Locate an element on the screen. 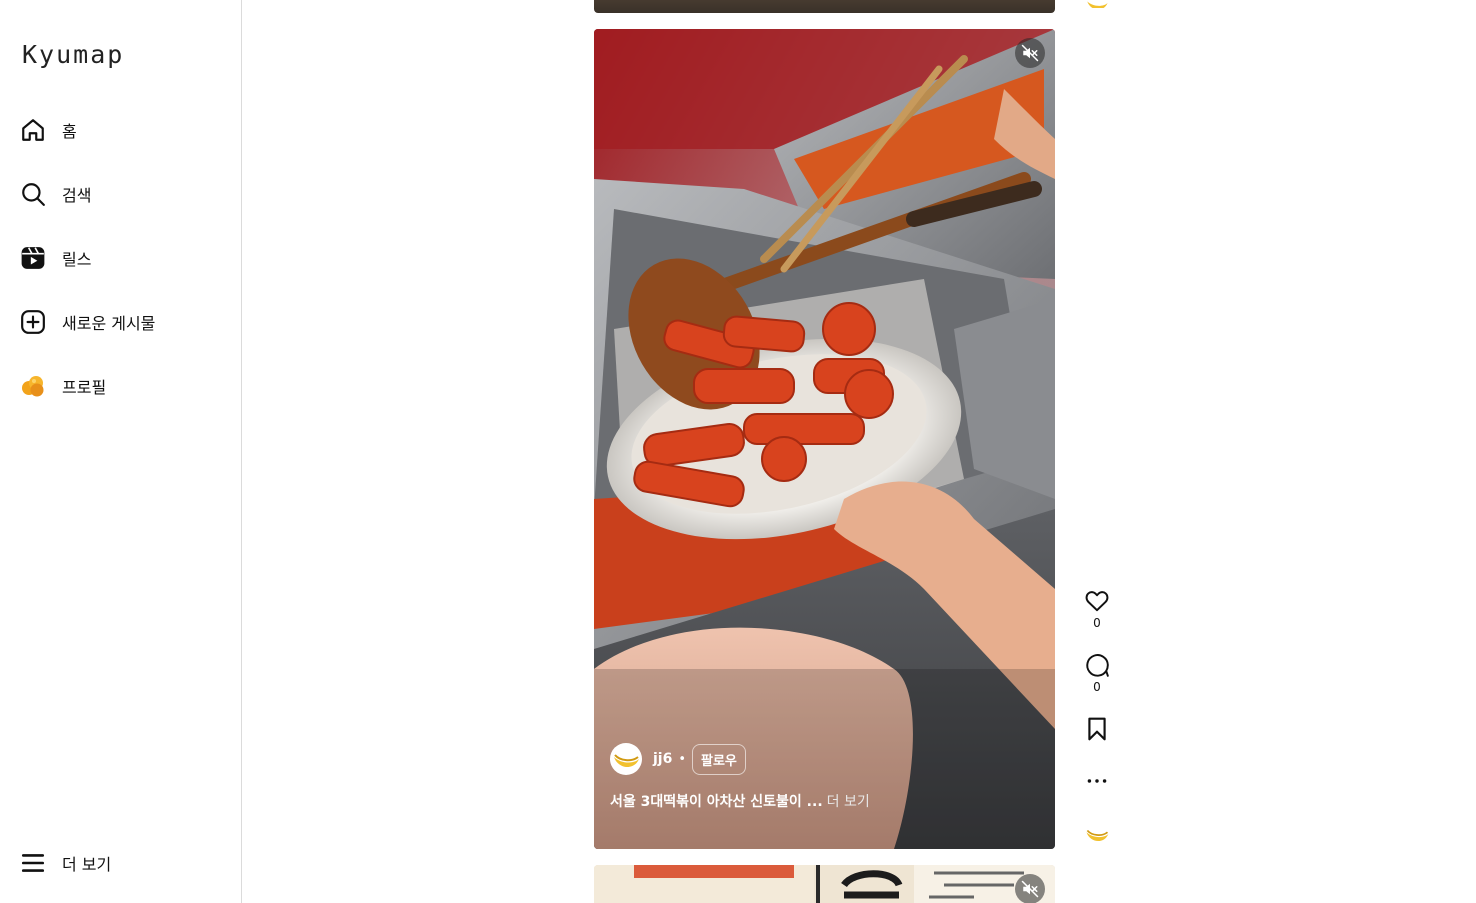 This screenshot has height=903, width=1476. next-reel-video is located at coordinates (824, 884).